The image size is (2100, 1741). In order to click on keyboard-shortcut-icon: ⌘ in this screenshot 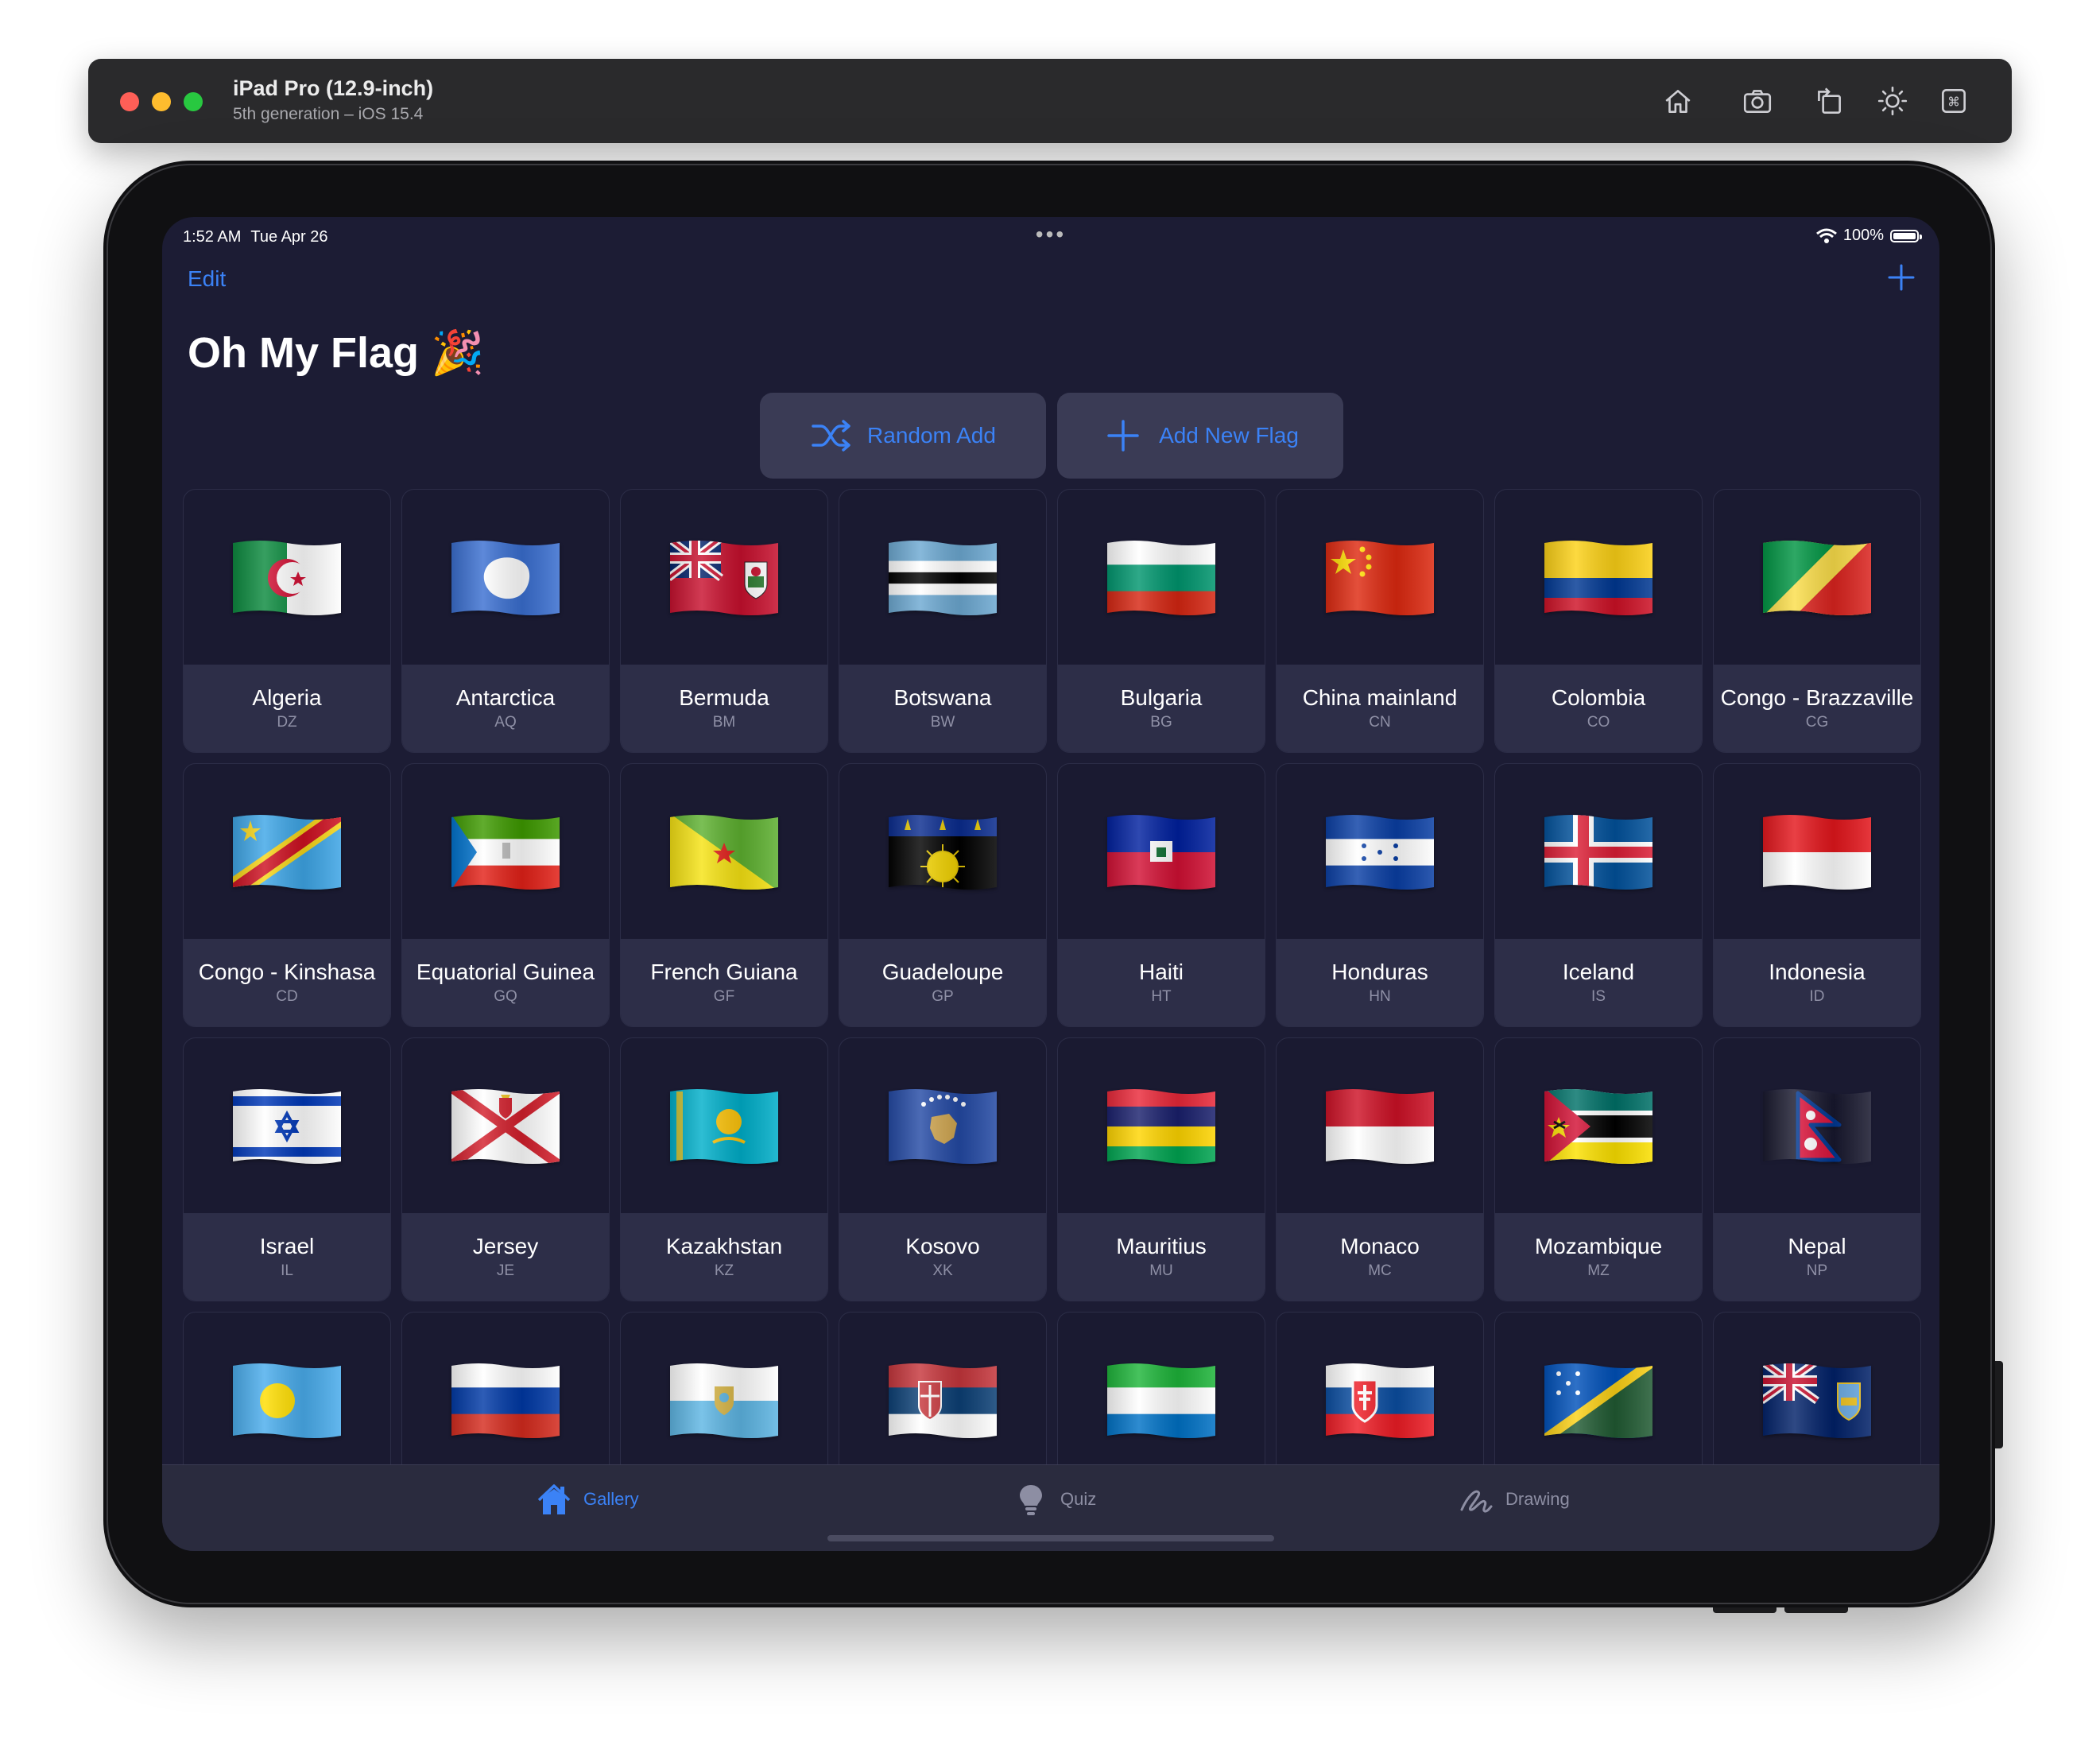, I will do `click(1954, 101)`.